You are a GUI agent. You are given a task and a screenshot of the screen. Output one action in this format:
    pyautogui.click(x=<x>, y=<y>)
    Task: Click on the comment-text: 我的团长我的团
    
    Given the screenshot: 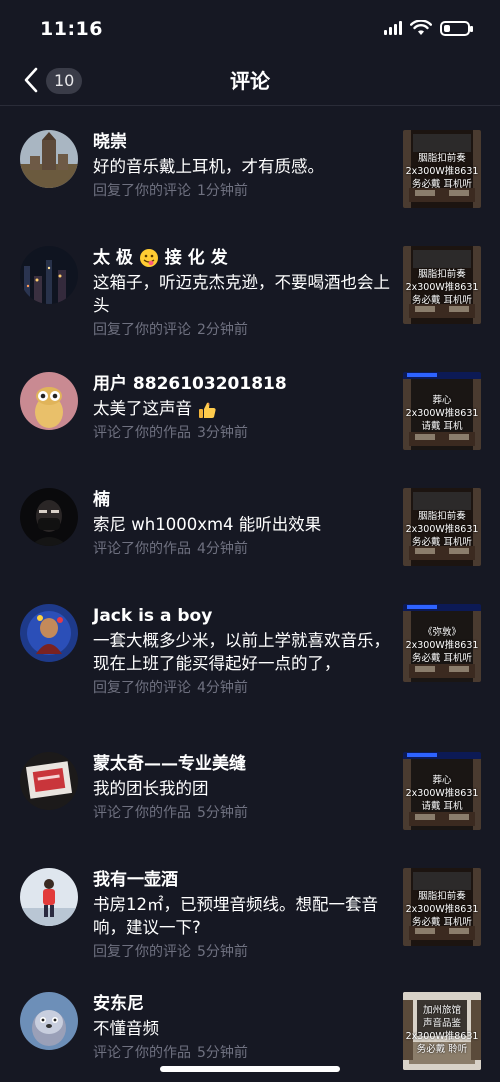 What is the action you would take?
    pyautogui.click(x=151, y=788)
    